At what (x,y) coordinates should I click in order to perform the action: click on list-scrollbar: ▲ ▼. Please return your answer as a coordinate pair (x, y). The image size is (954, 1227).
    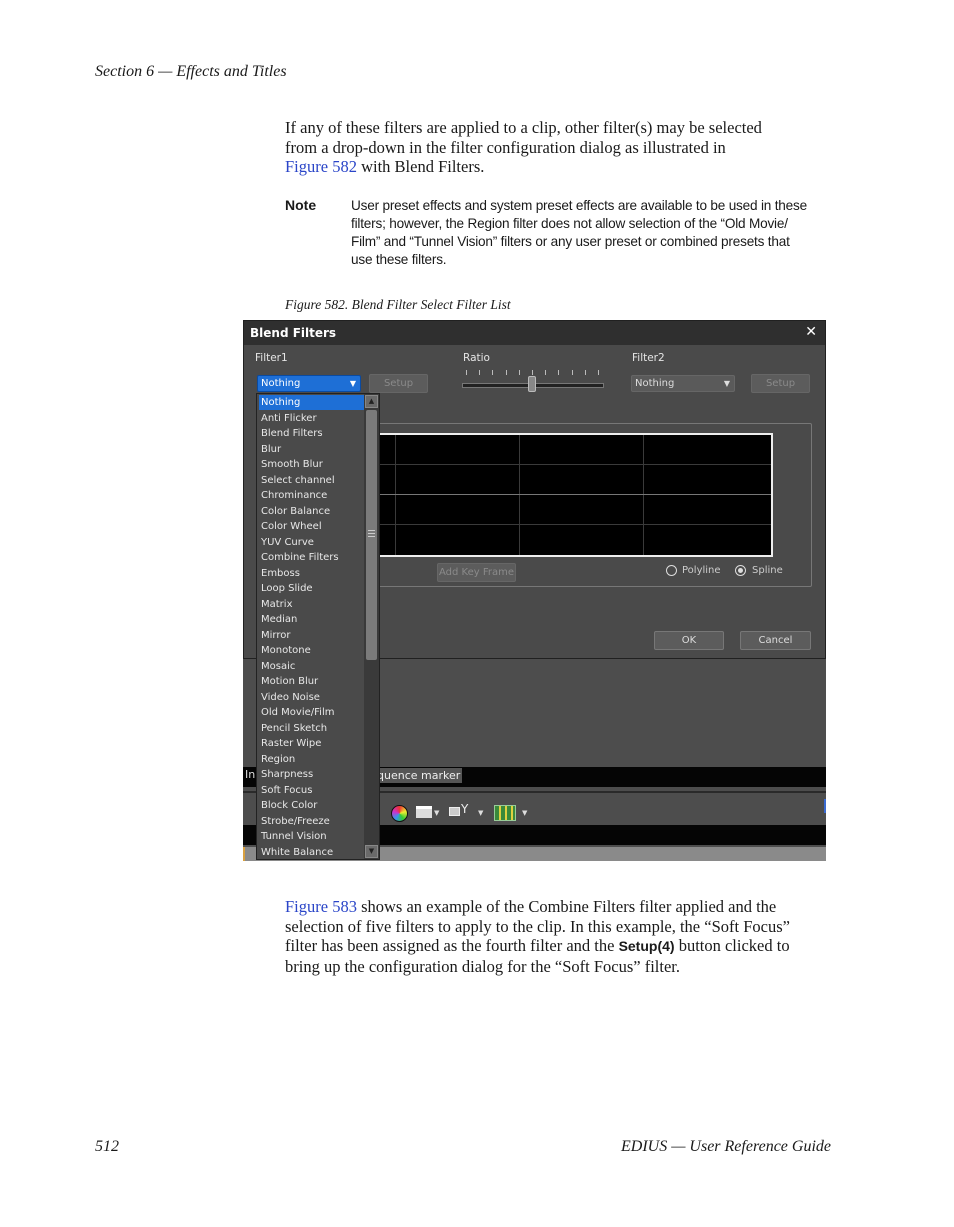
    Looking at the image, I should click on (371, 626).